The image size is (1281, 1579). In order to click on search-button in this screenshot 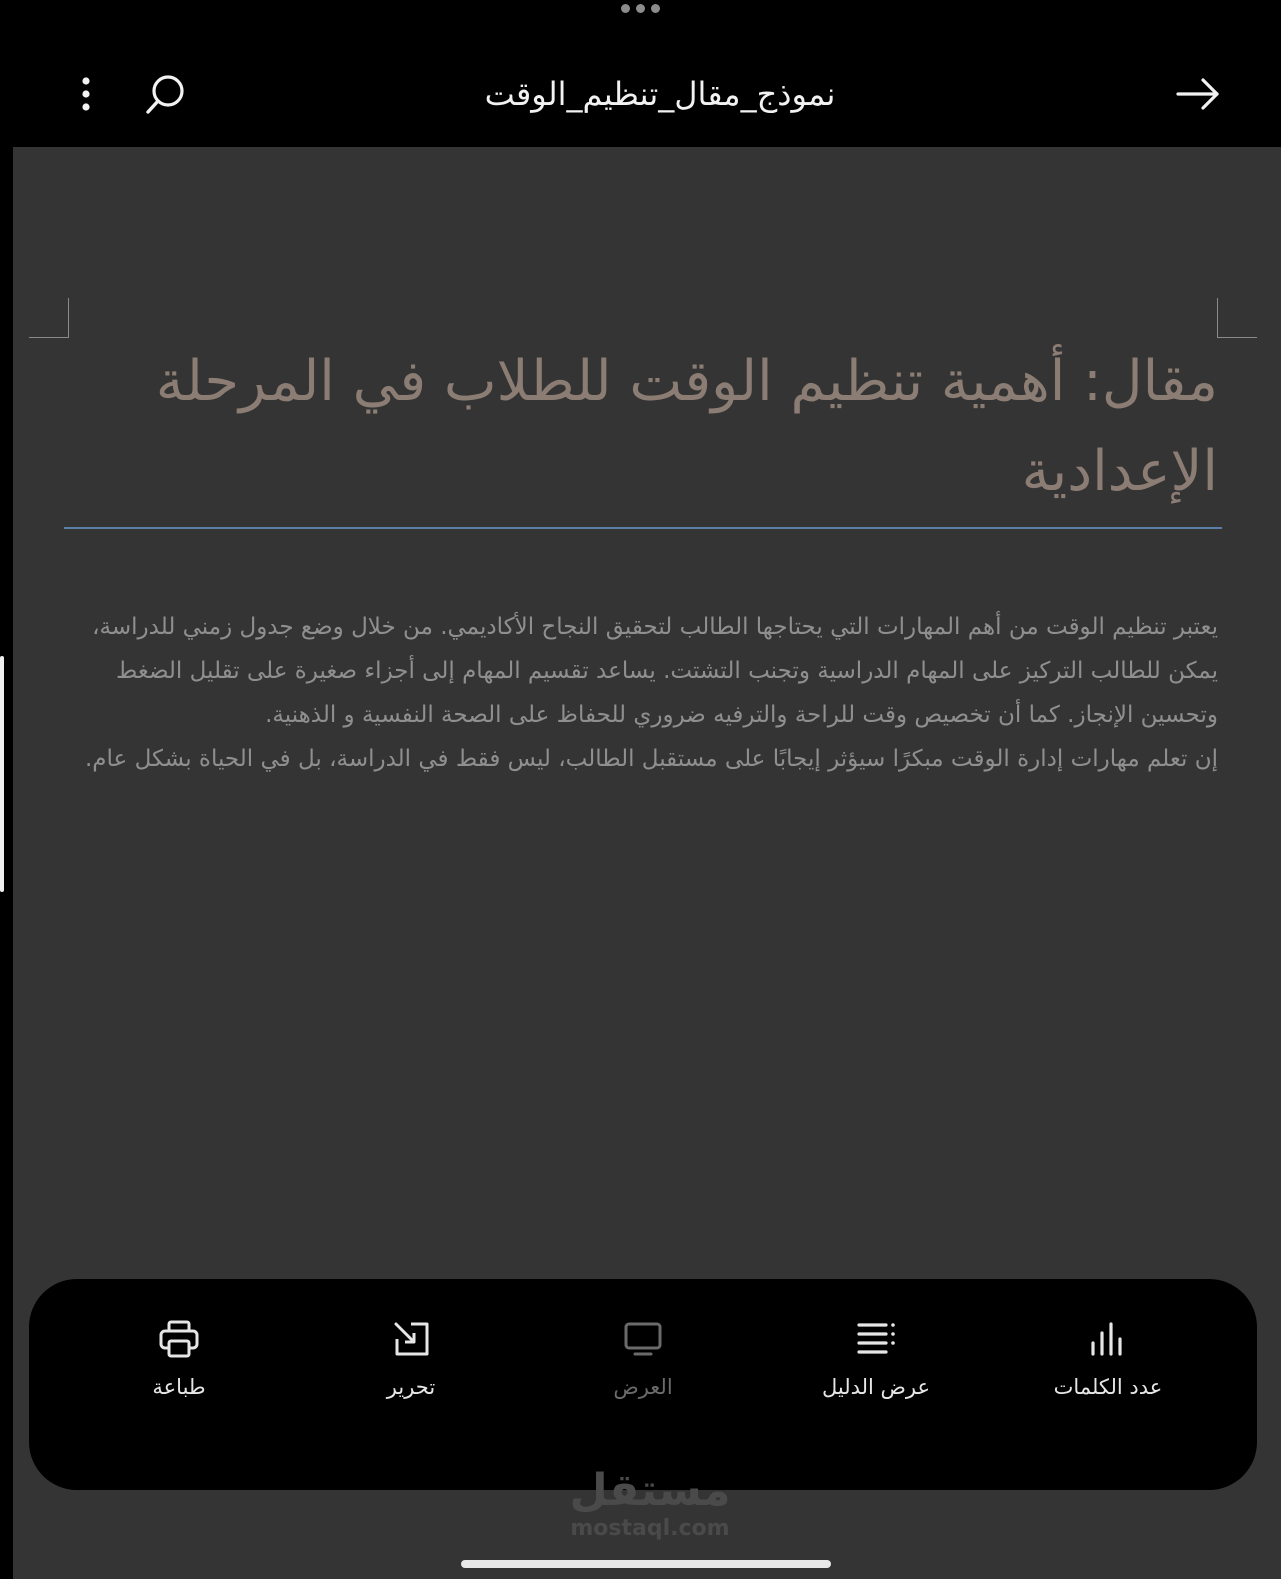, I will do `click(165, 95)`.